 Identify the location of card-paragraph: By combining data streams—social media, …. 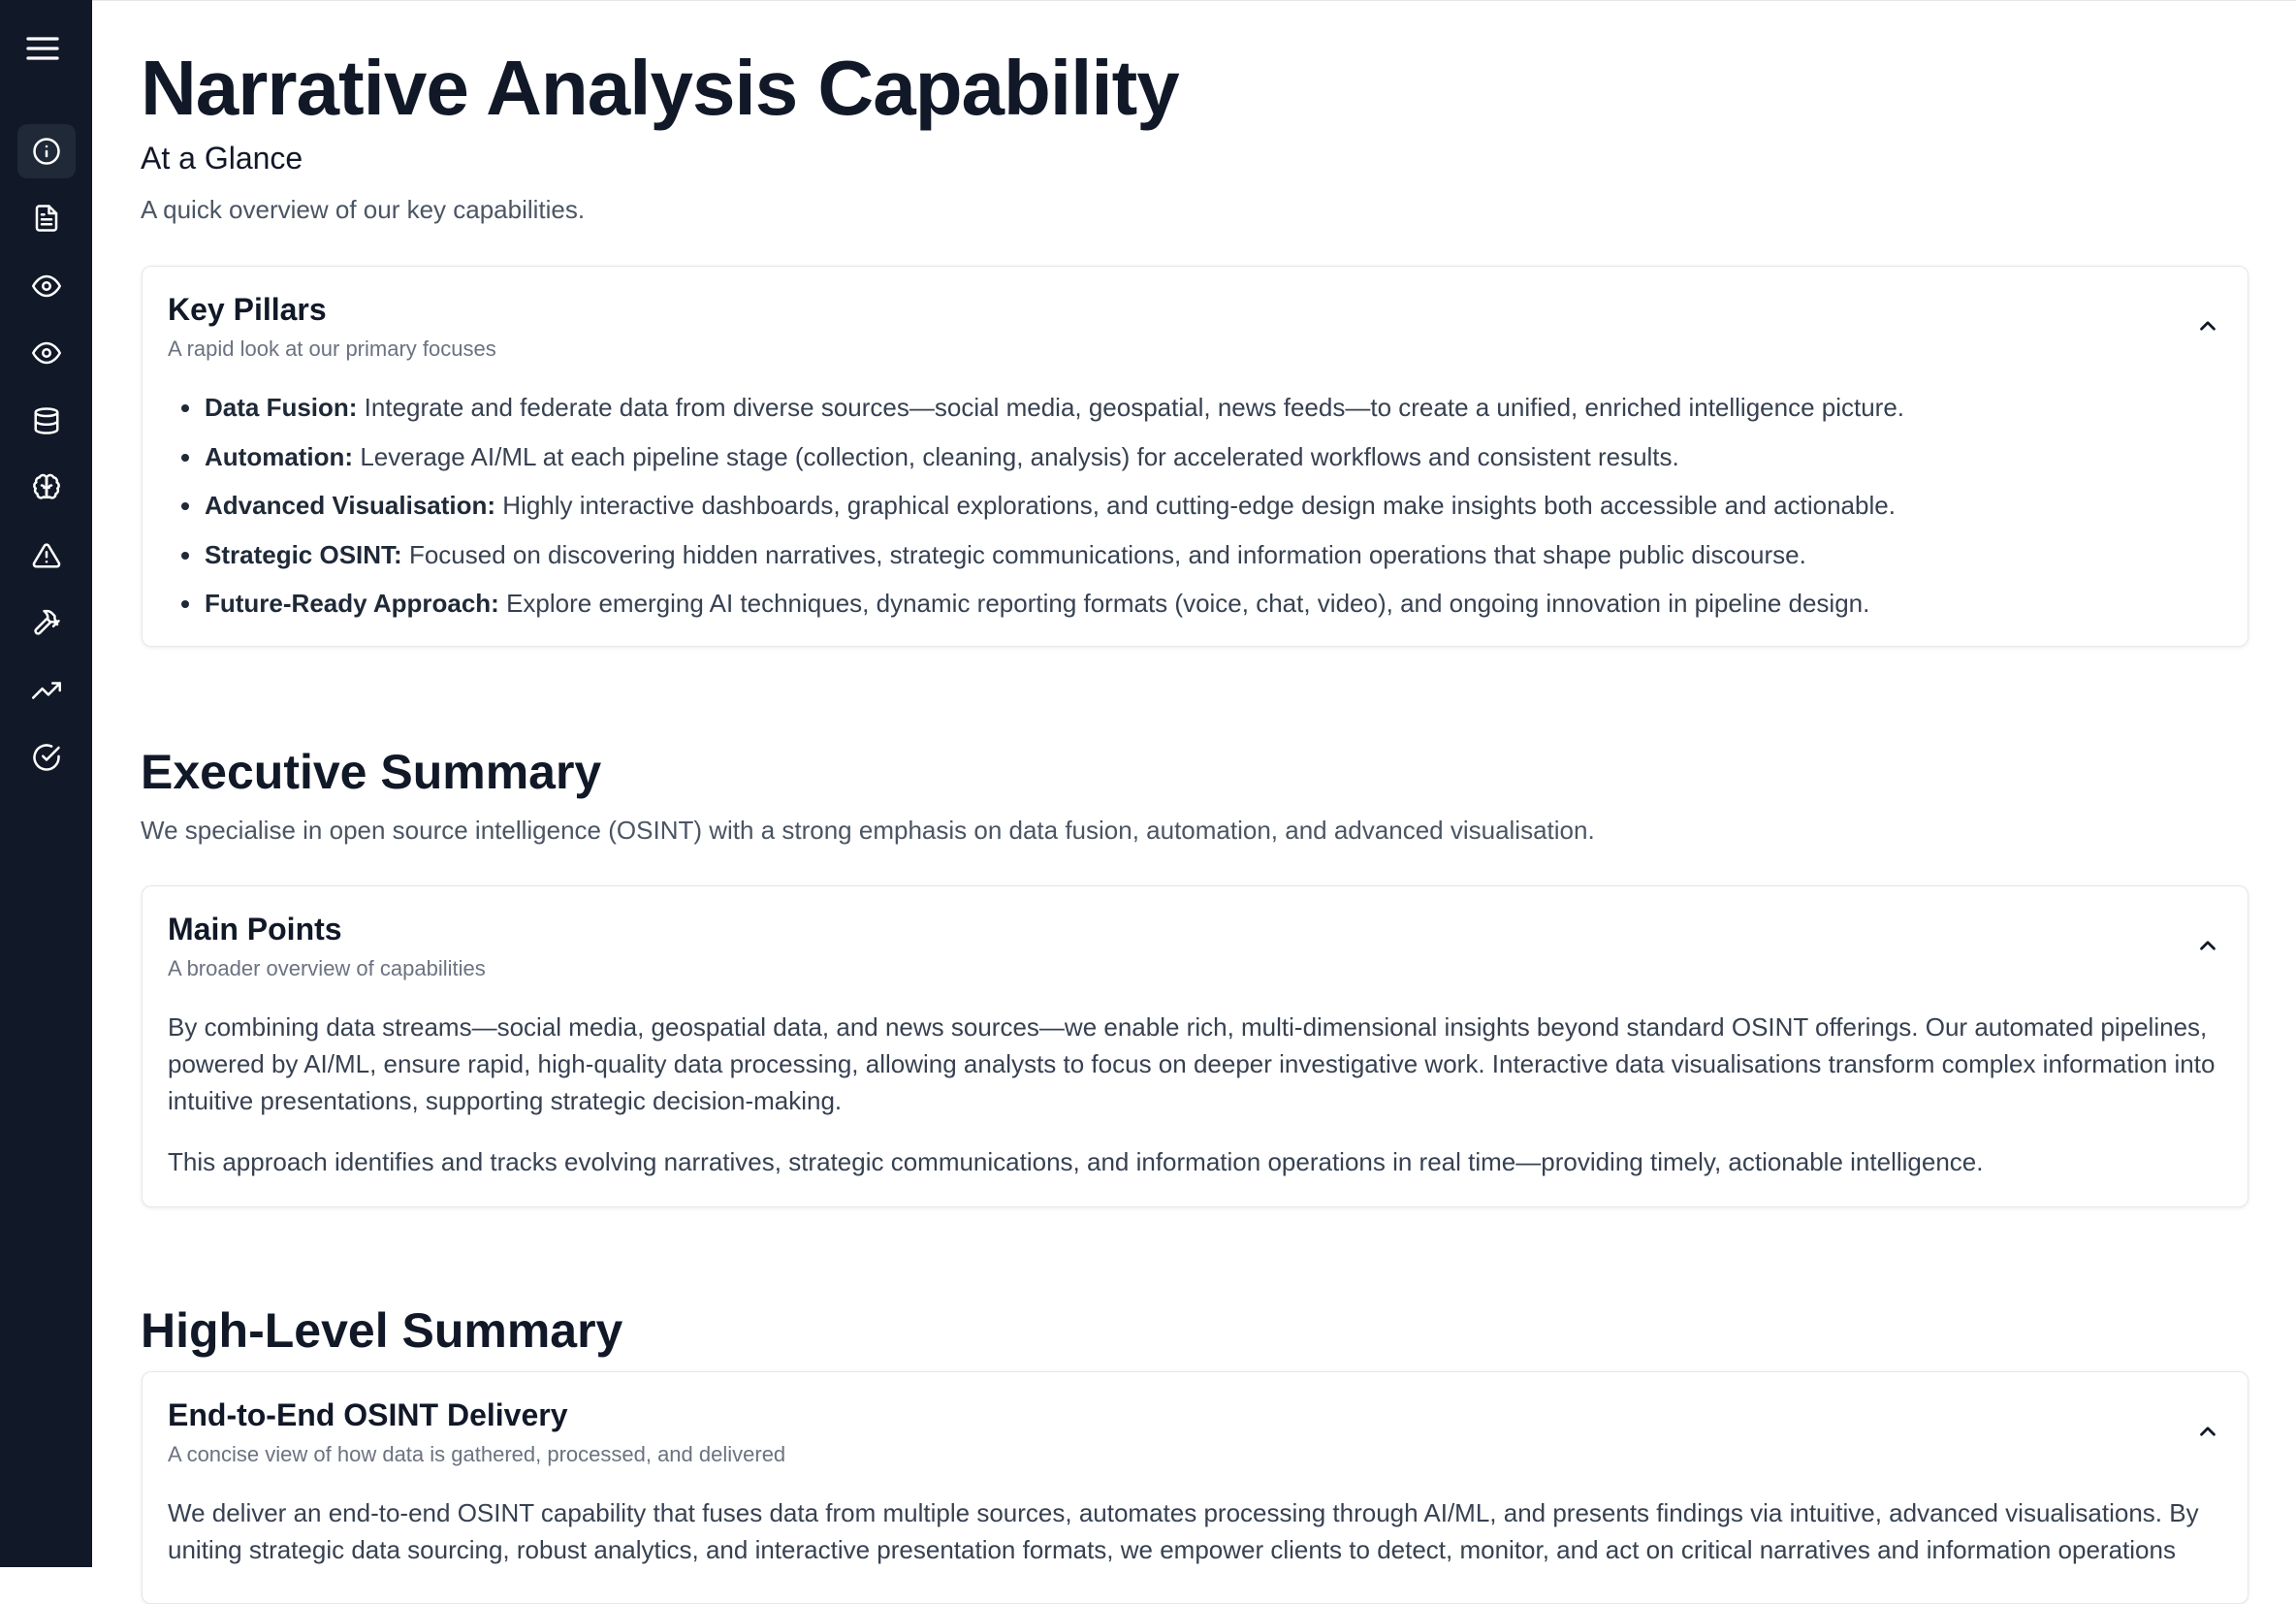
(1192, 1063).